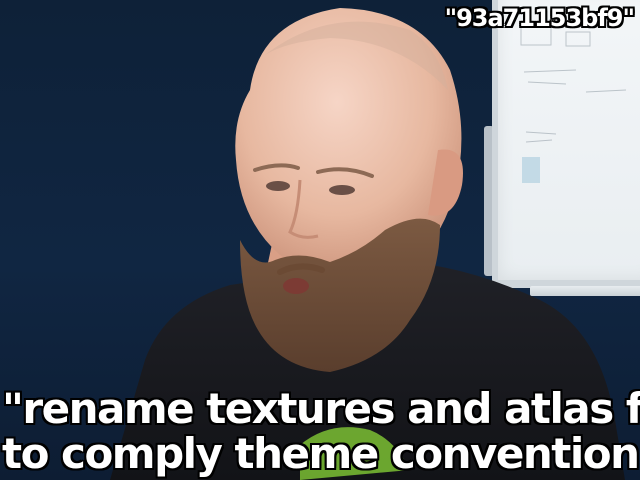  I want to click on mouth, so click(296, 286).